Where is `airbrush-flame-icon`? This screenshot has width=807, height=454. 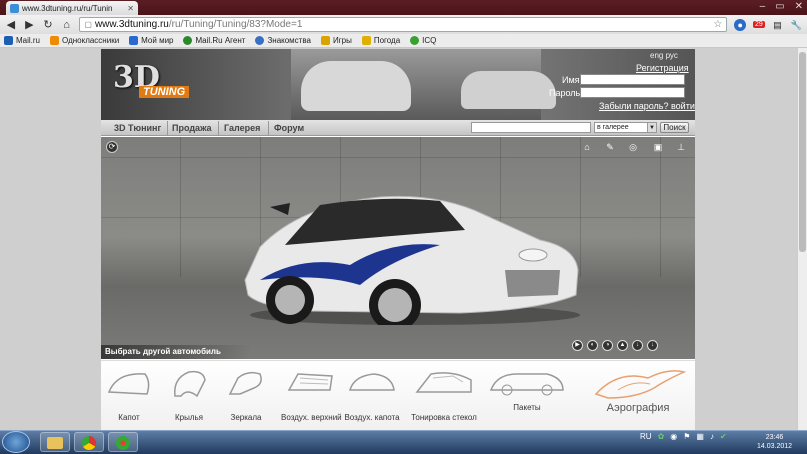
airbrush-flame-icon is located at coordinates (640, 384).